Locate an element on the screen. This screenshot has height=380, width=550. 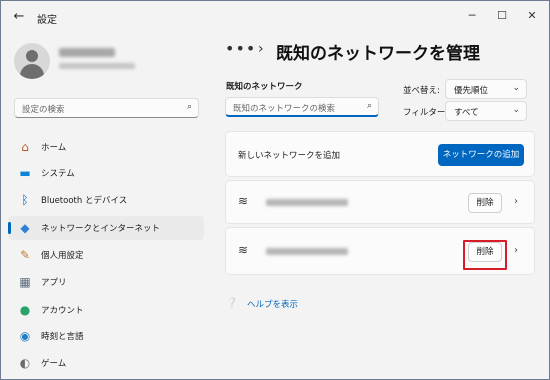
sidebar-item: ᛒ Bluetooth とデバイス is located at coordinates (106, 200).